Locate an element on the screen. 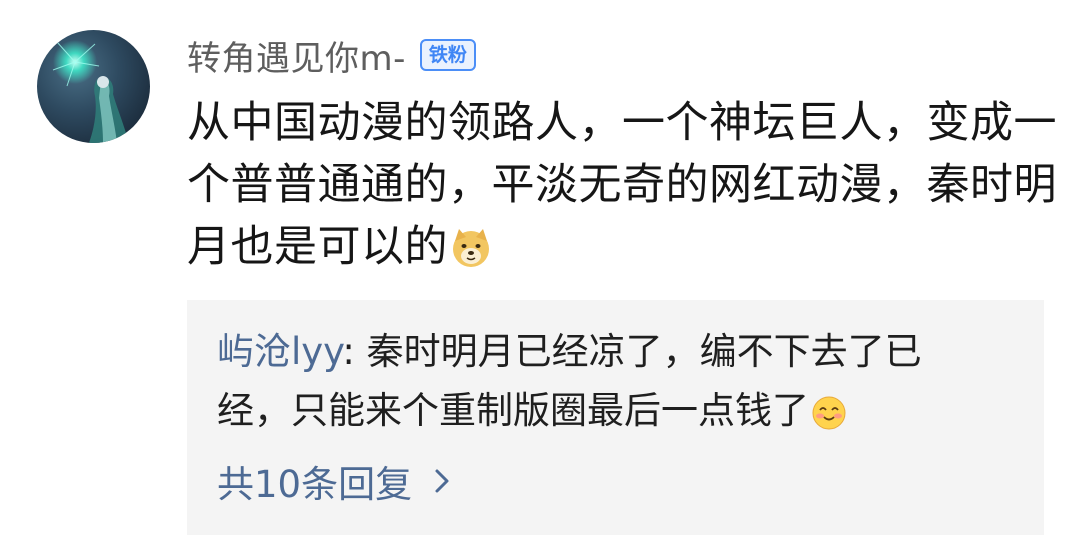 The height and width of the screenshot is (552, 1080). reply-author: 屿沧lyy is located at coordinates (279, 351).